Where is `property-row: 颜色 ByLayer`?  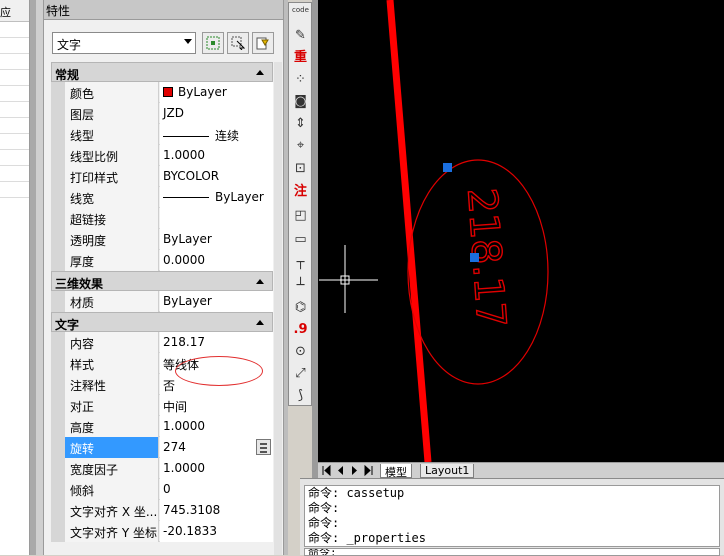
property-row: 颜色 ByLayer is located at coordinates (162, 92).